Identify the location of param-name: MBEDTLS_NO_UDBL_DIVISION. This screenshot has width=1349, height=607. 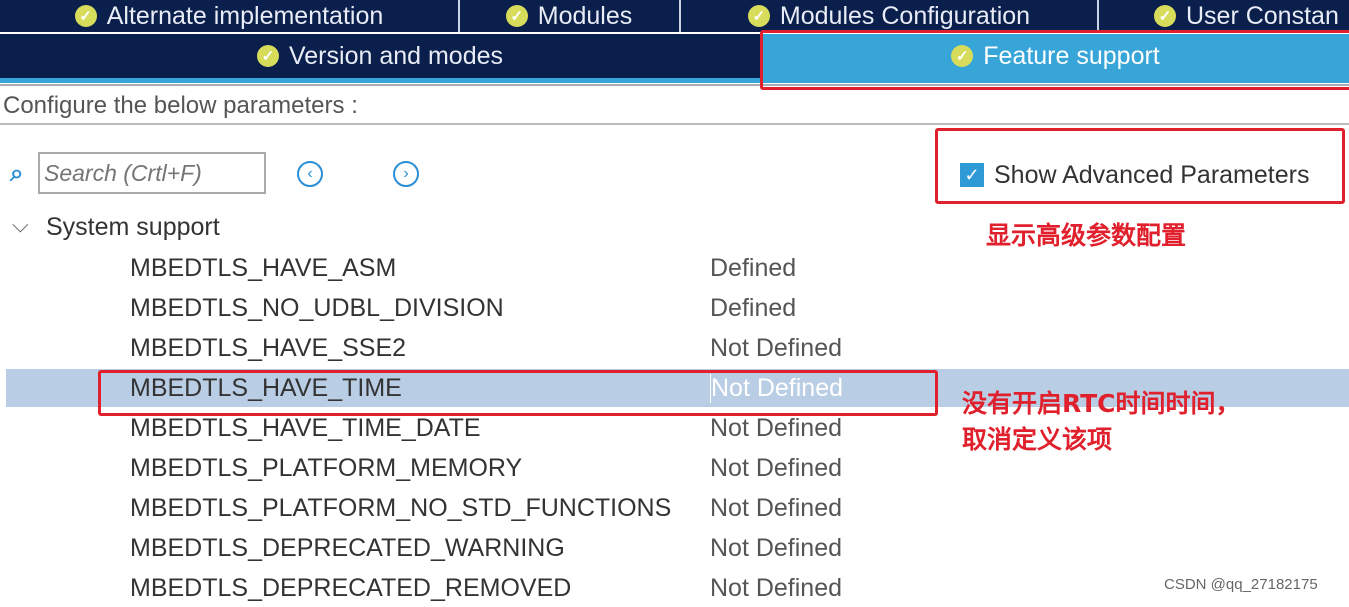
(317, 308).